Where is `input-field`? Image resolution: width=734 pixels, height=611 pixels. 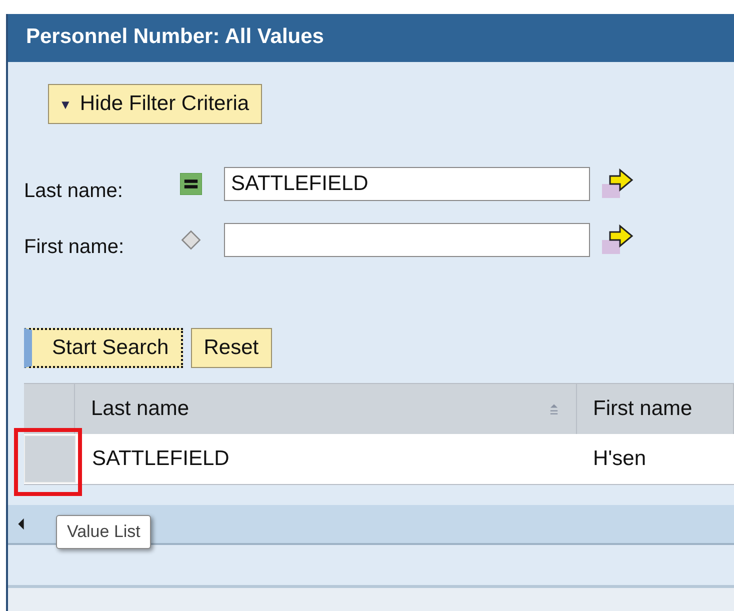 input-field is located at coordinates (407, 240).